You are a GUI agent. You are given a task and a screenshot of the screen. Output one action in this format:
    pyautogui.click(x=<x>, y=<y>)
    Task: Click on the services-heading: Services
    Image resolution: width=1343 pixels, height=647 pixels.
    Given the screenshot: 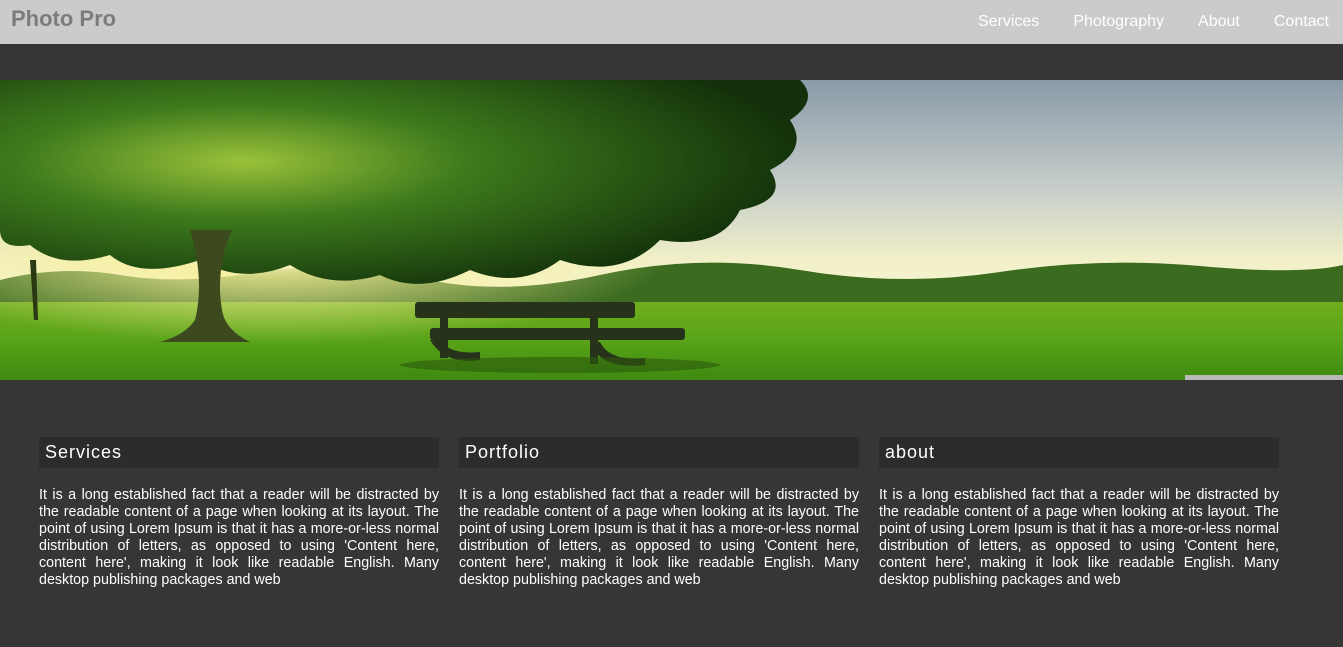 What is the action you would take?
    pyautogui.click(x=239, y=452)
    